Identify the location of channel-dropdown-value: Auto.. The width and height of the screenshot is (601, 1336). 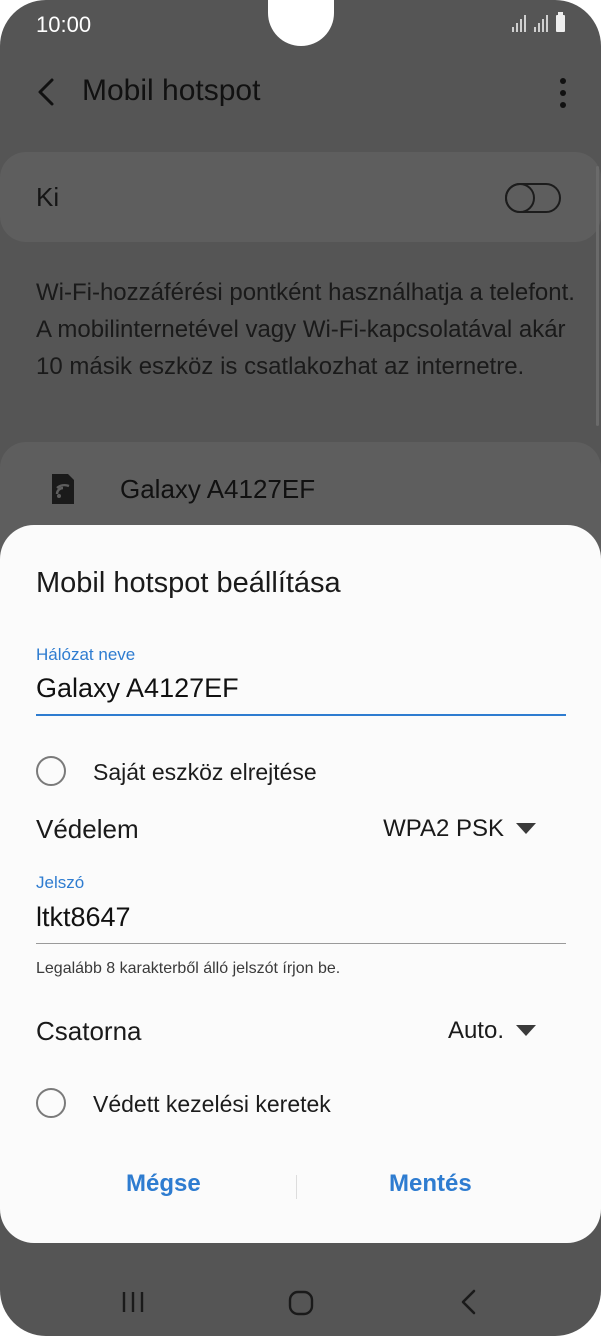
(476, 1031).